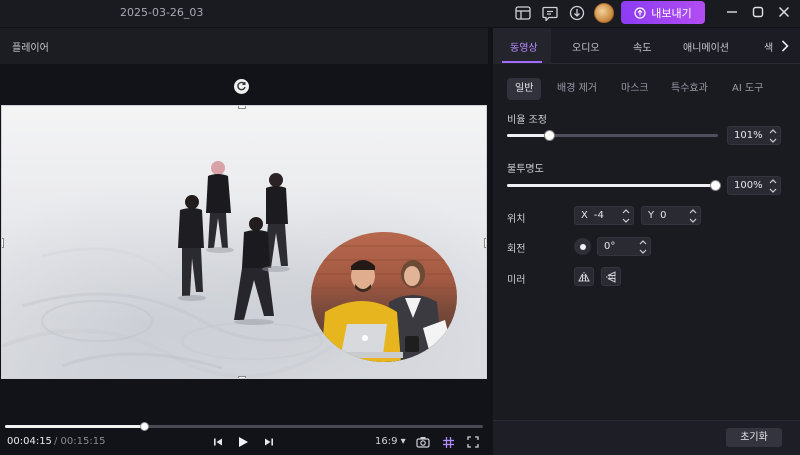 This screenshot has width=800, height=455. Describe the element at coordinates (473, 442) in the screenshot. I see `fullscreen-icon` at that location.